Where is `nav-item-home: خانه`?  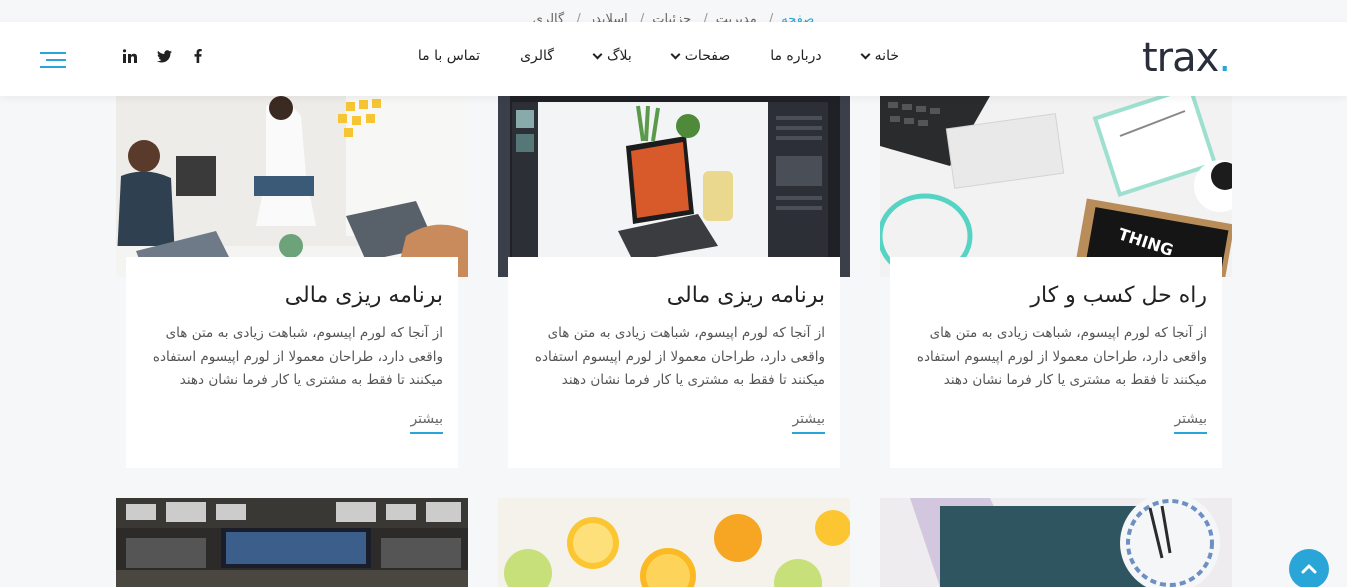
nav-item-home: خانه is located at coordinates (879, 56).